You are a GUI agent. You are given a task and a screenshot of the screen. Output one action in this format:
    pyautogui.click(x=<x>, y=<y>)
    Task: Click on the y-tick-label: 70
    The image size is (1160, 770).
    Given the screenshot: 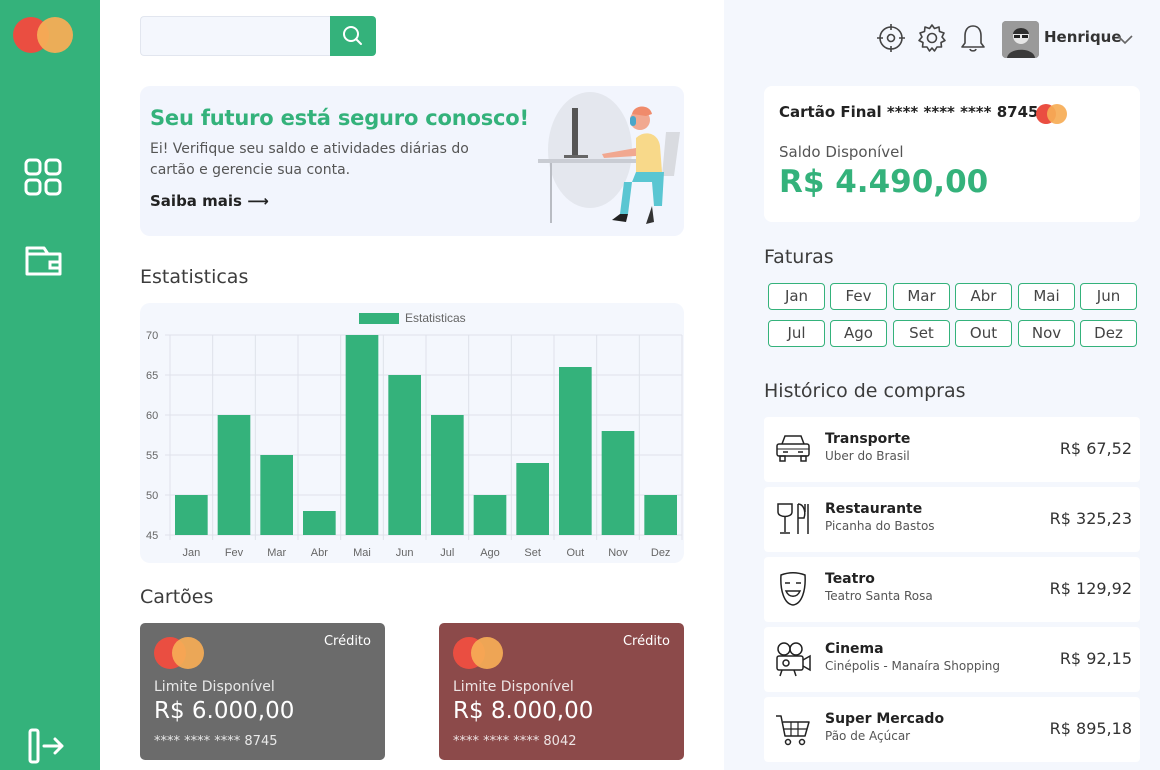 What is the action you would take?
    pyautogui.click(x=152, y=336)
    